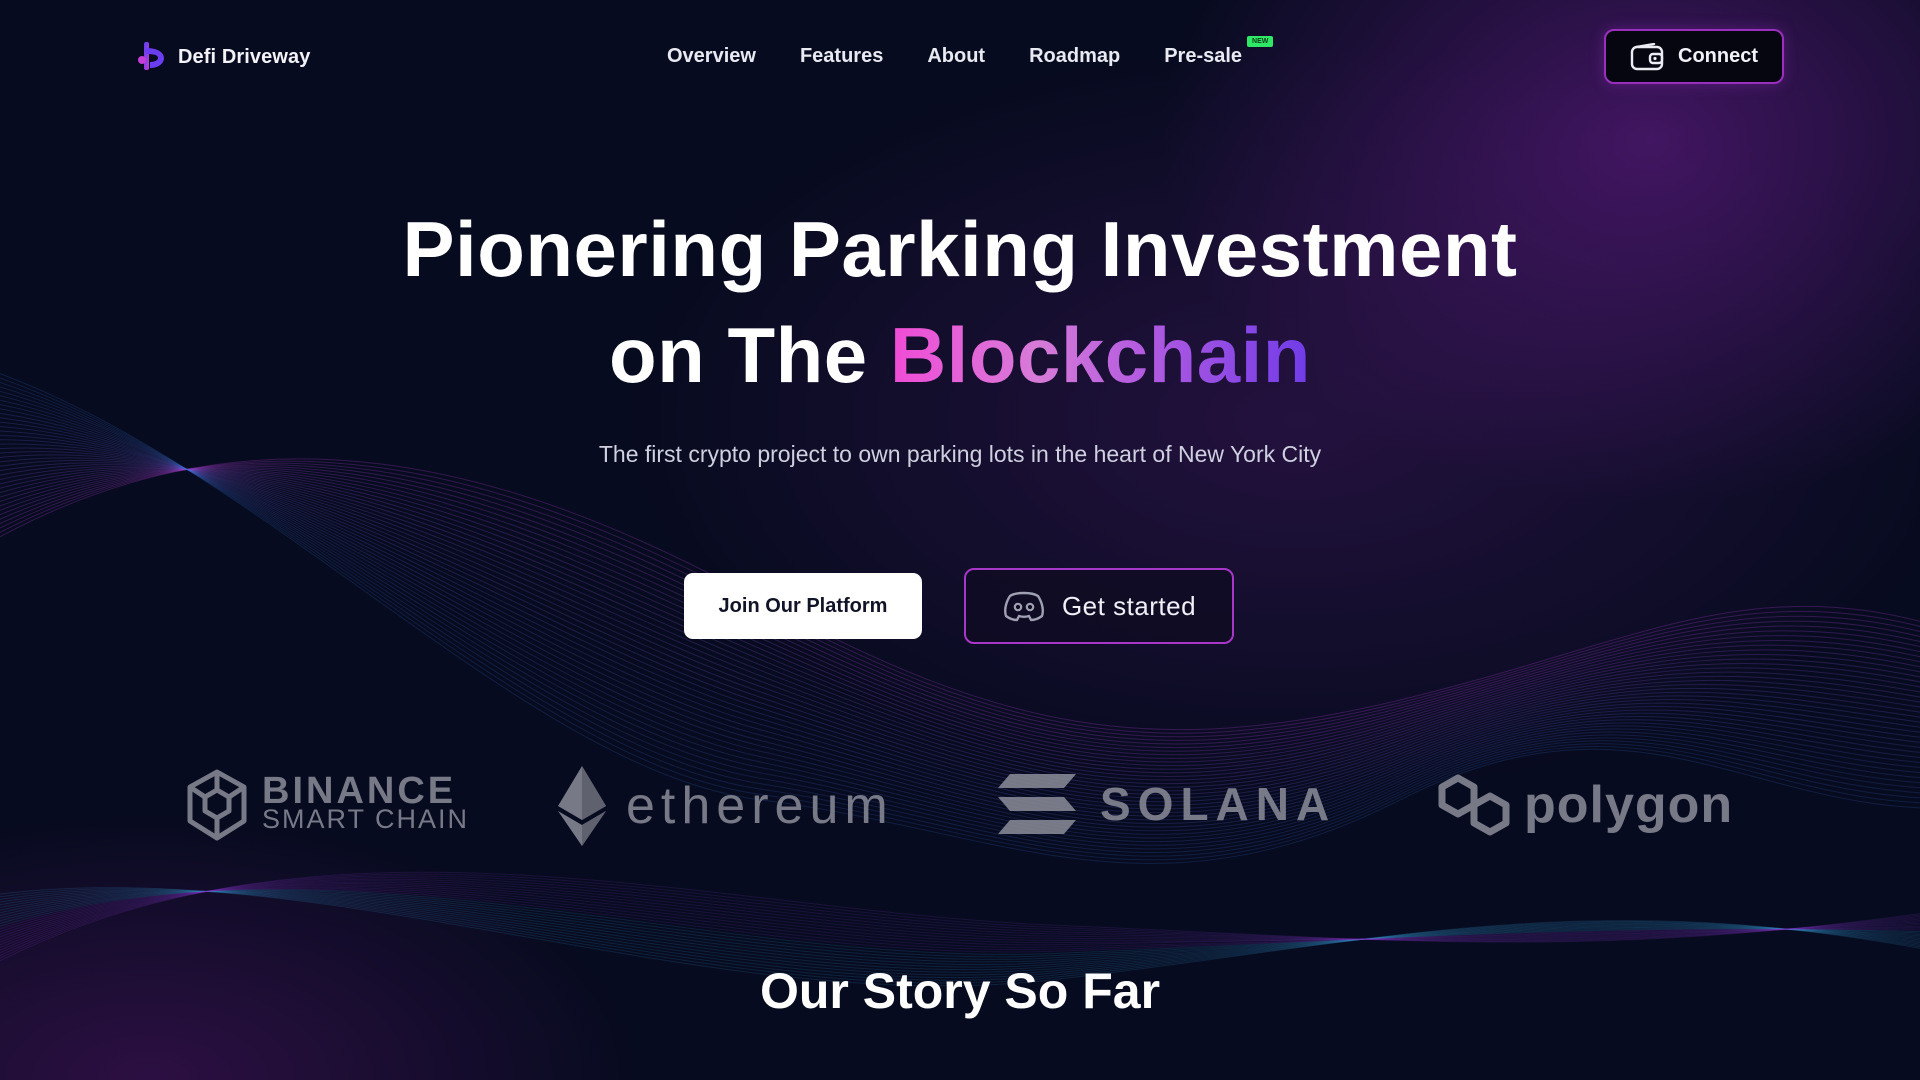 This screenshot has height=1080, width=1920. Describe the element at coordinates (151, 56) in the screenshot. I see `defi-driveway-logo-icon` at that location.